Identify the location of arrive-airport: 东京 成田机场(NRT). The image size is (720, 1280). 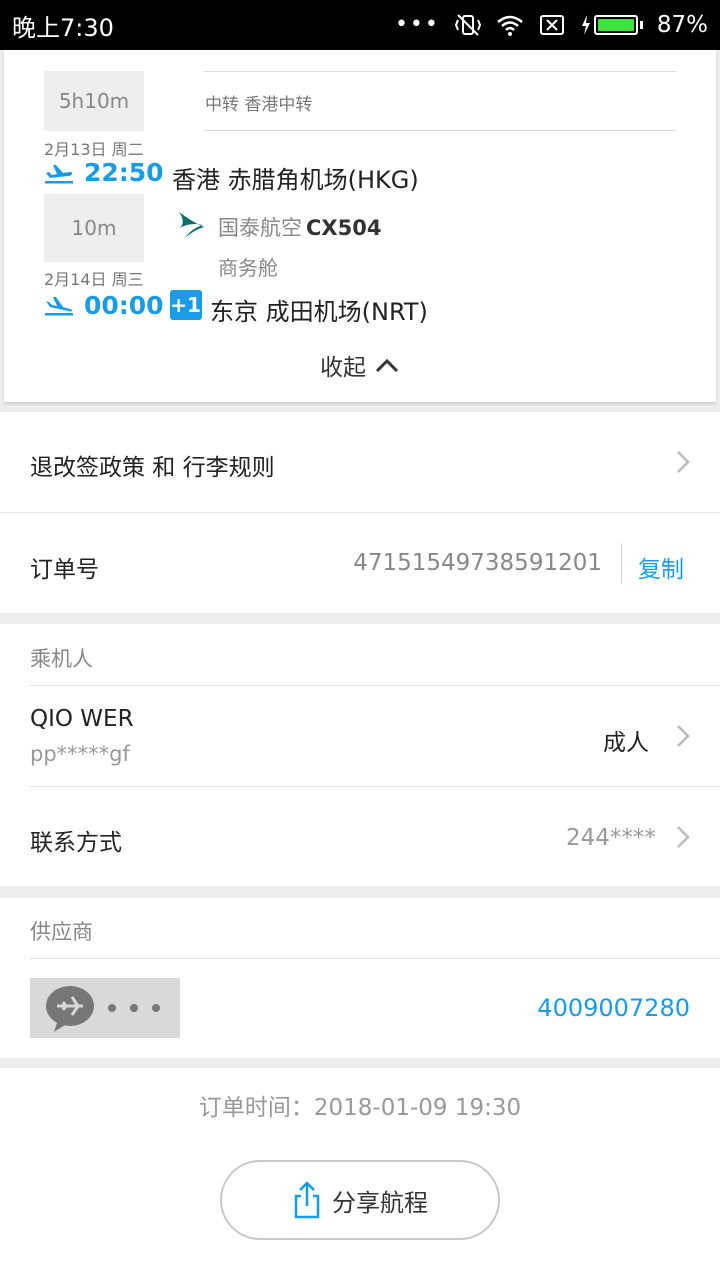
(319, 312).